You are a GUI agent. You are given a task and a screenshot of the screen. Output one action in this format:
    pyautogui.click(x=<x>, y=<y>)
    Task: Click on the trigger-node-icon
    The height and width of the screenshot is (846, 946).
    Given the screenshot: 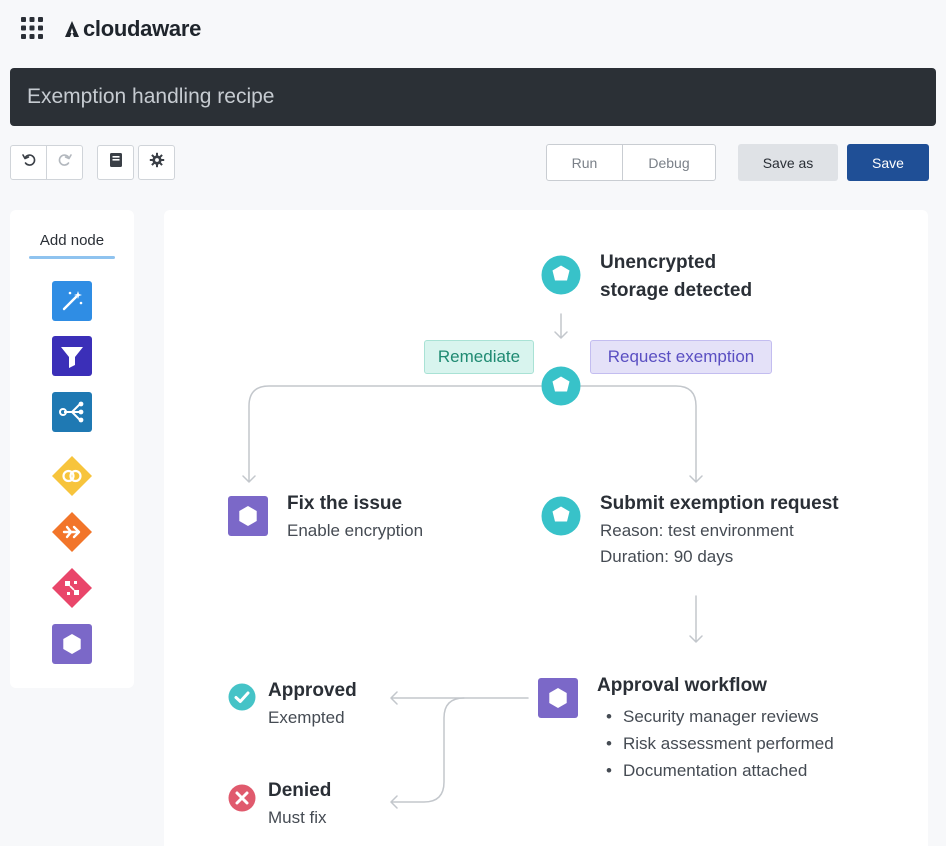 What is the action you would take?
    pyautogui.click(x=561, y=277)
    